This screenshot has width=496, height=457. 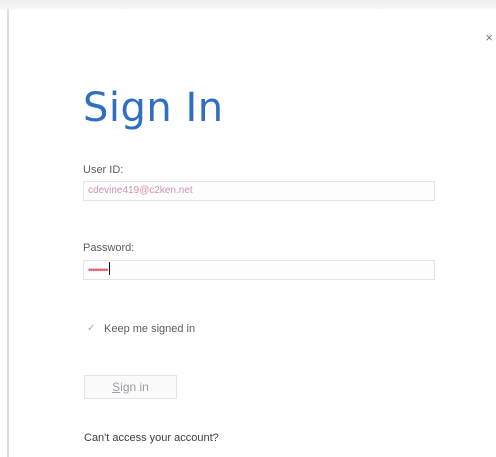 What do you see at coordinates (153, 108) in the screenshot?
I see `page-title: Sign In` at bounding box center [153, 108].